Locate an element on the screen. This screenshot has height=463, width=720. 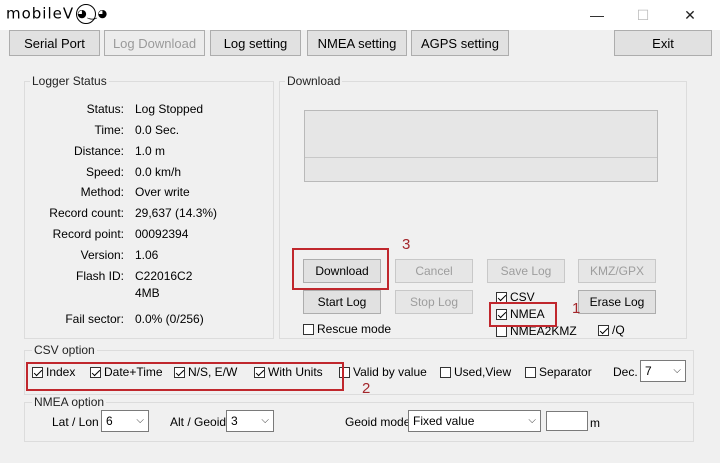
maximize-button: ☐ is located at coordinates (643, 15).